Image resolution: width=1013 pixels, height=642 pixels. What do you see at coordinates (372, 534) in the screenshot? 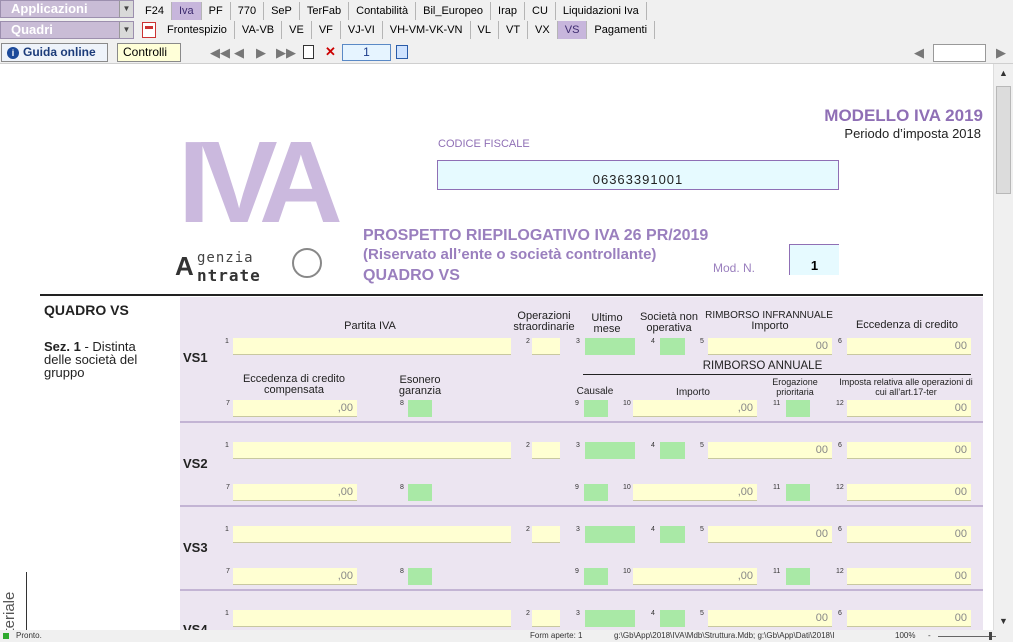
I see `vs3-partita-iva-field` at bounding box center [372, 534].